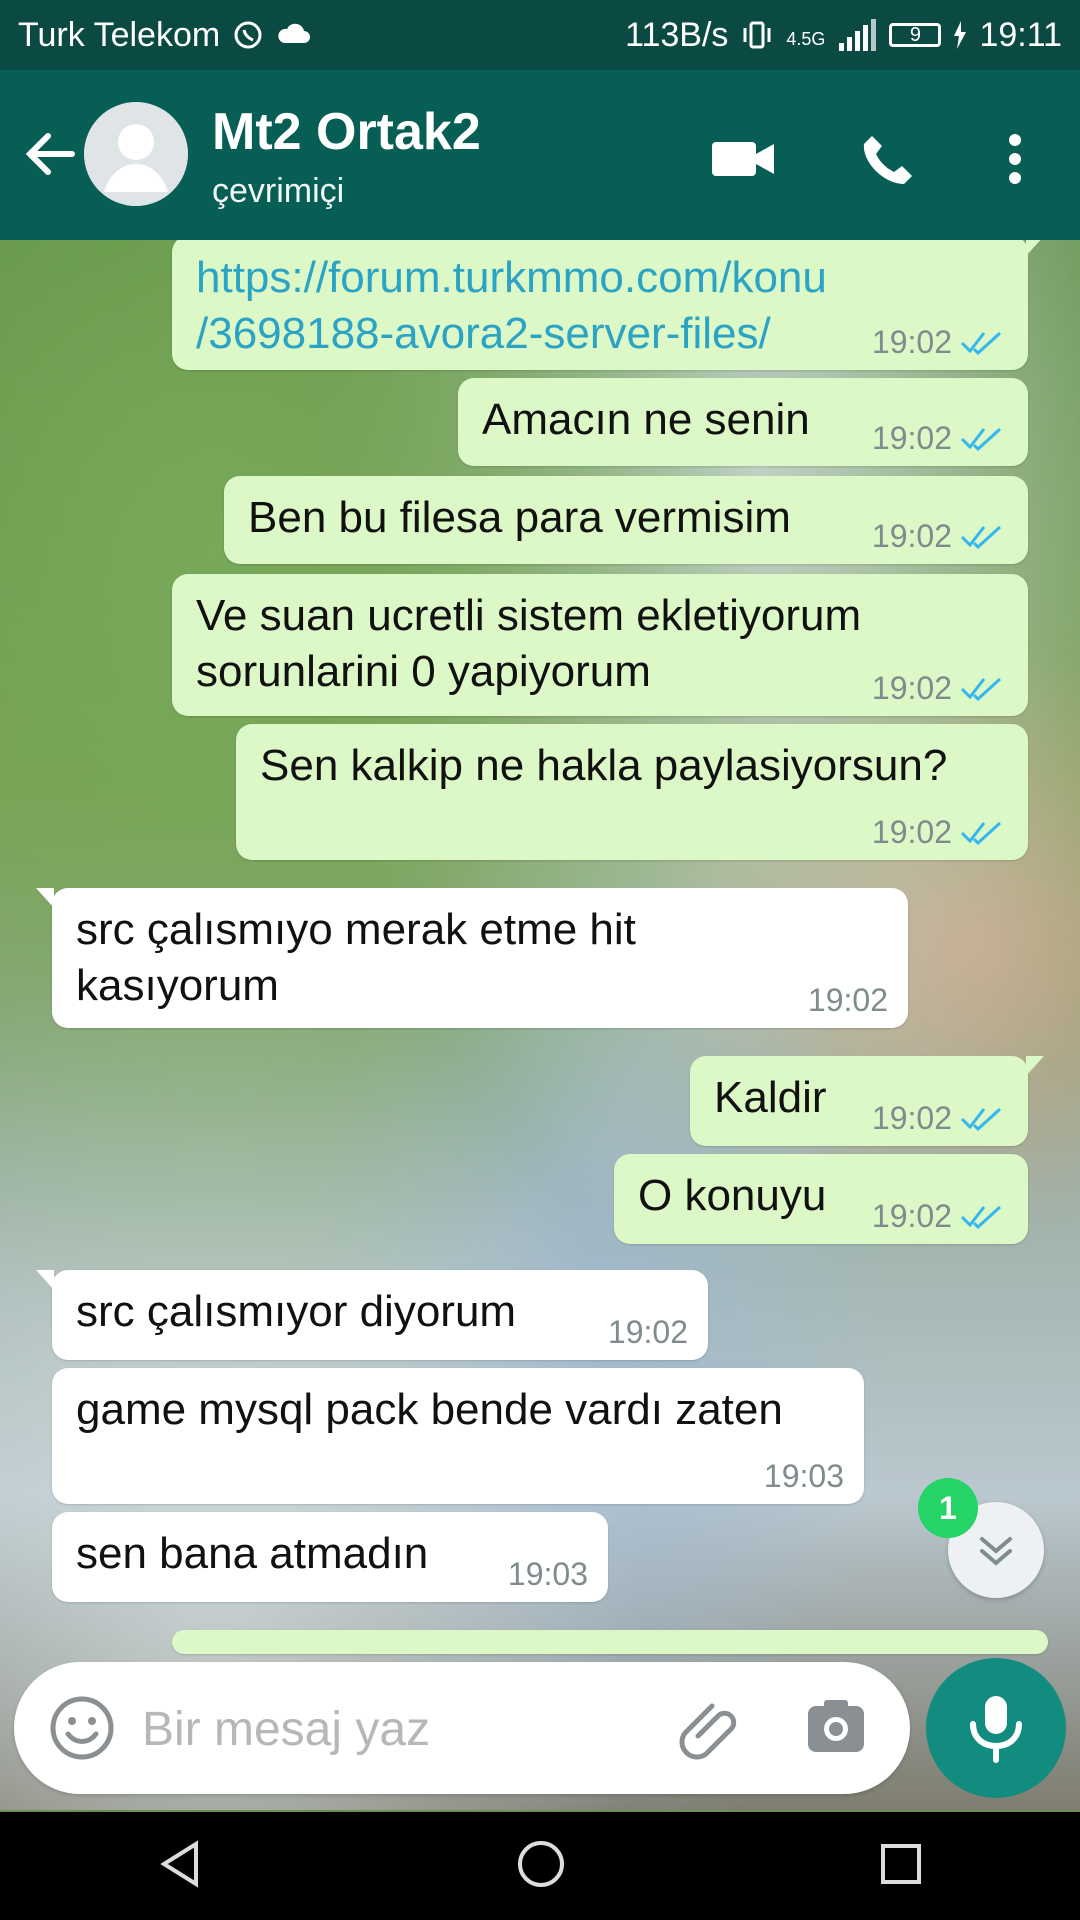  I want to click on message-bubble-incoming: src çalısmıyor diyorum 19:02, so click(372, 1315).